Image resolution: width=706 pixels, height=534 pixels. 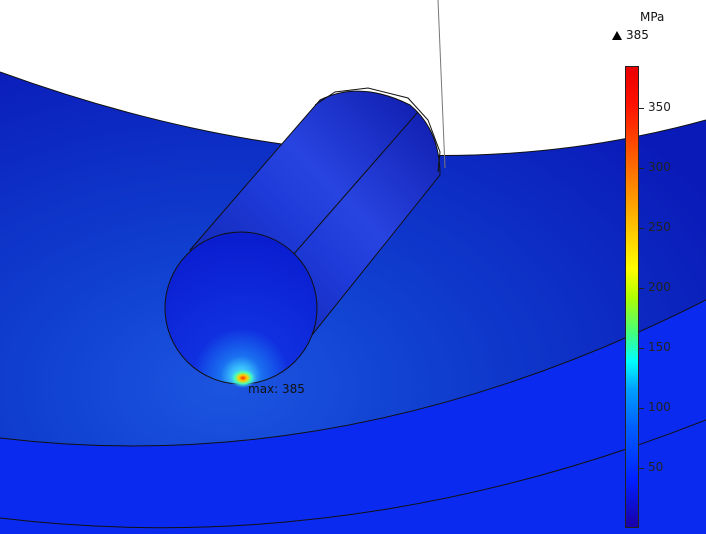 What do you see at coordinates (276, 389) in the screenshot?
I see `max-annotation-label: max: 385` at bounding box center [276, 389].